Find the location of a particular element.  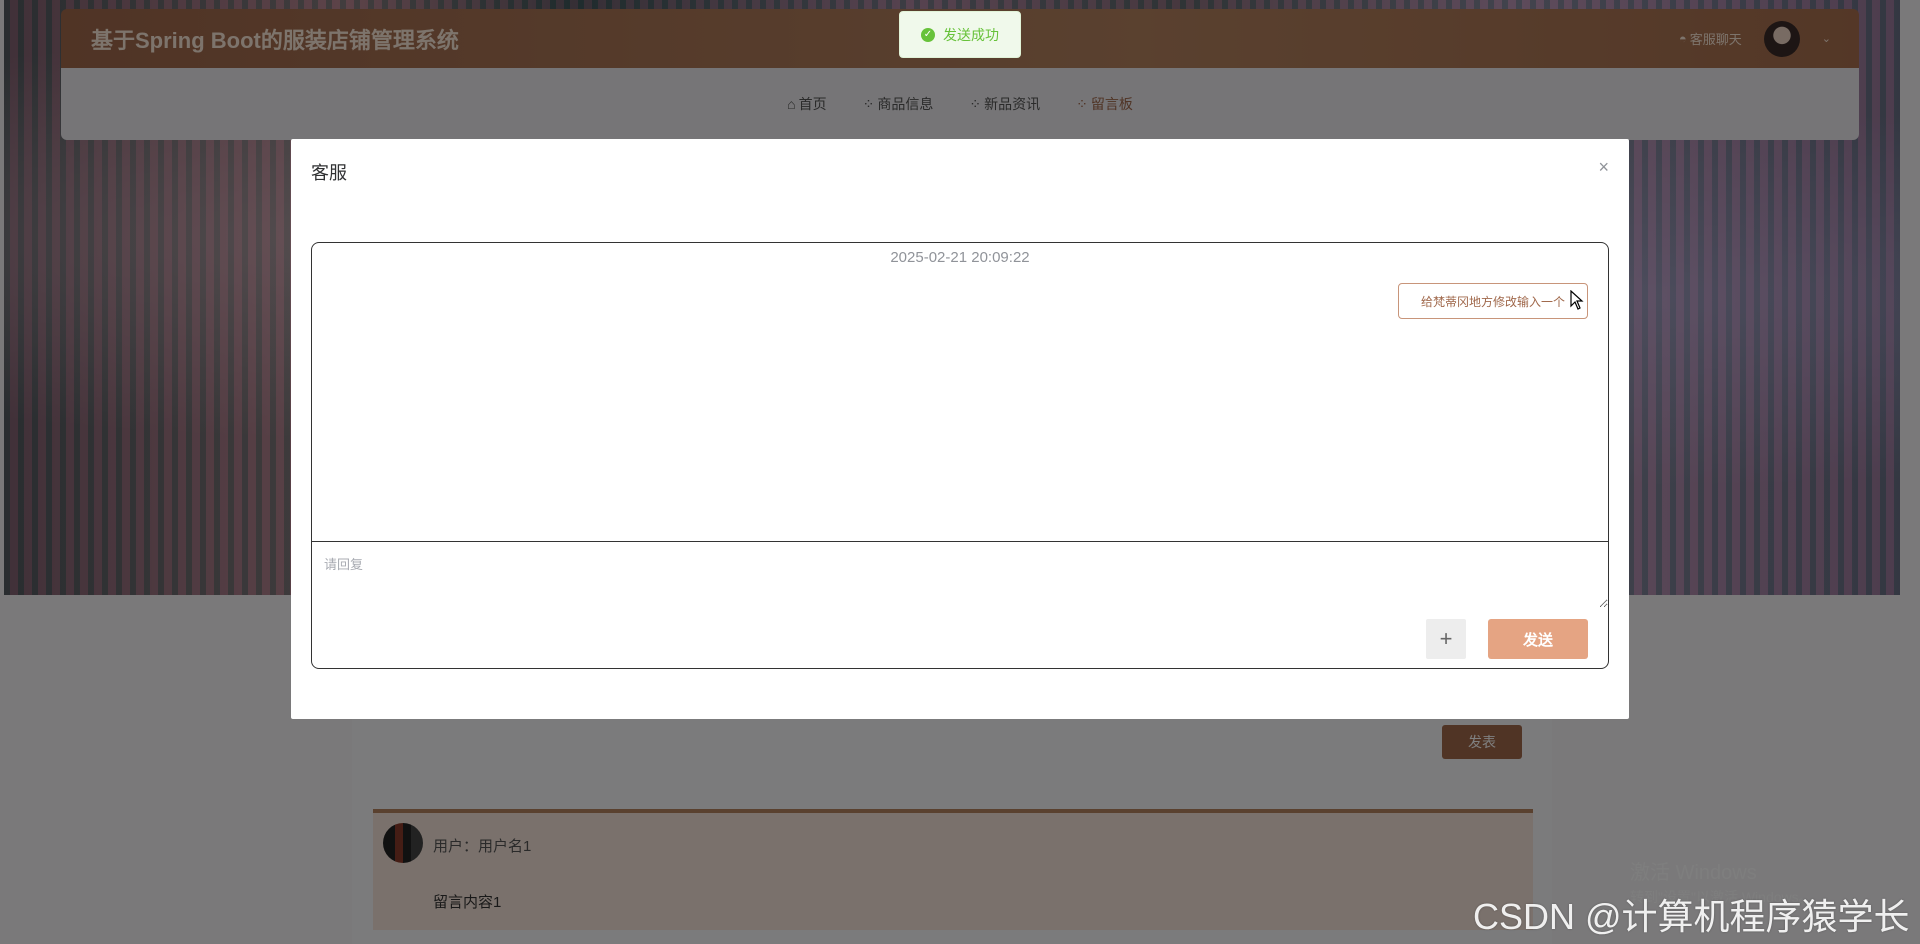

mouse-cursor-icon is located at coordinates (1577, 300).